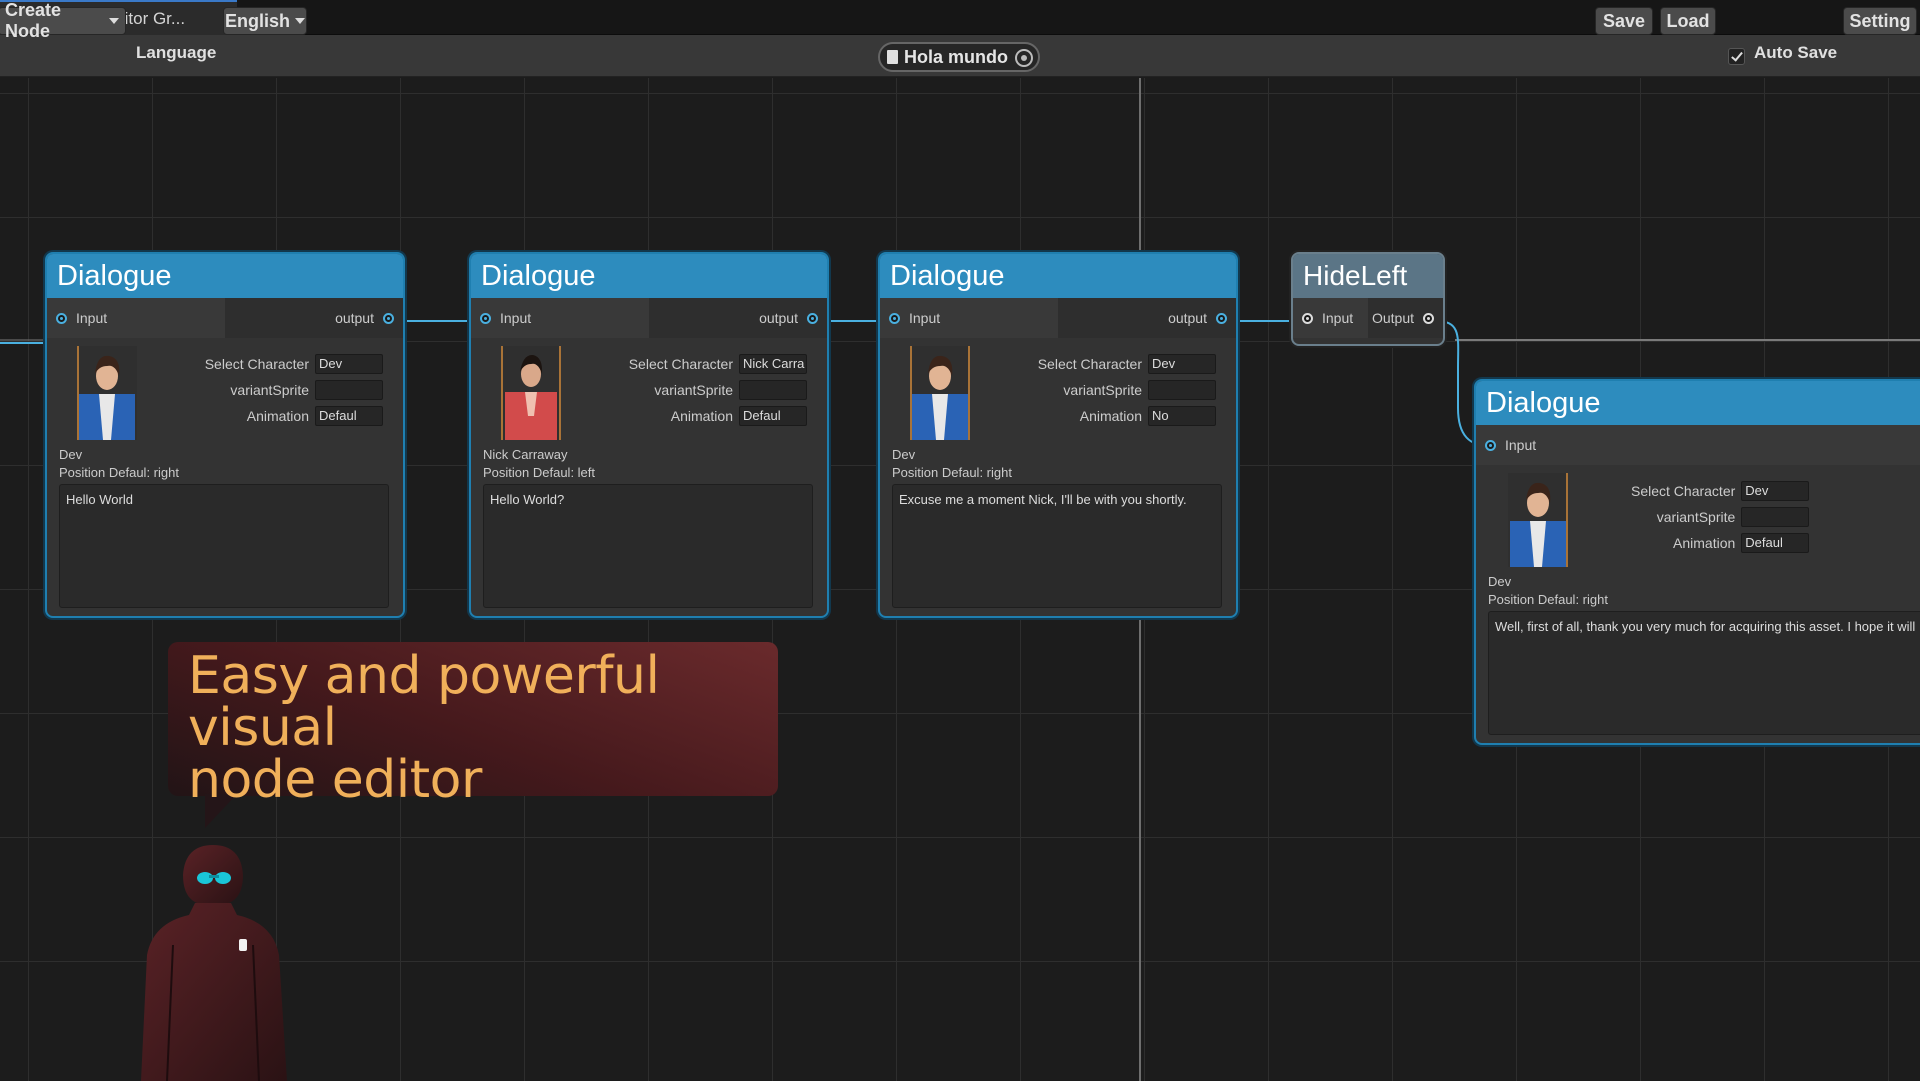 This screenshot has width=1920, height=1081. Describe the element at coordinates (1880, 21) in the screenshot. I see `setting-button: Setting` at that location.